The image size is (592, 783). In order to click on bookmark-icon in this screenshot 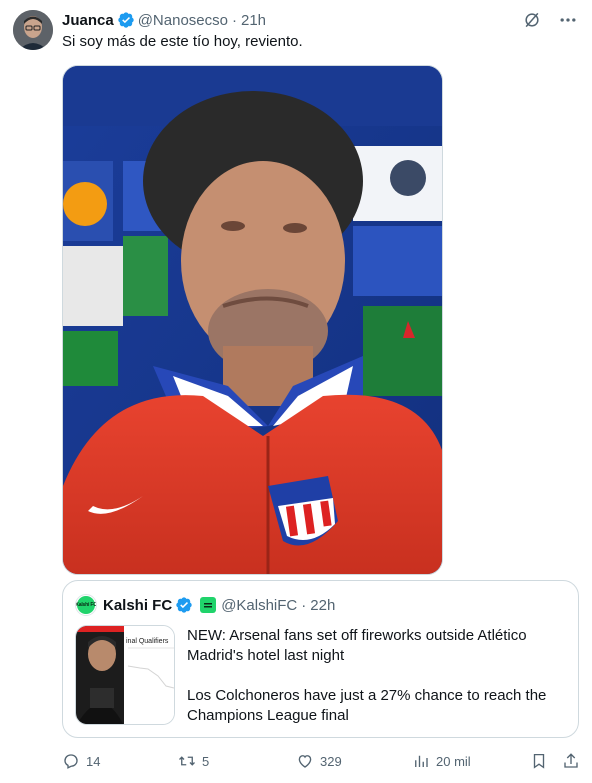, I will do `click(539, 761)`.